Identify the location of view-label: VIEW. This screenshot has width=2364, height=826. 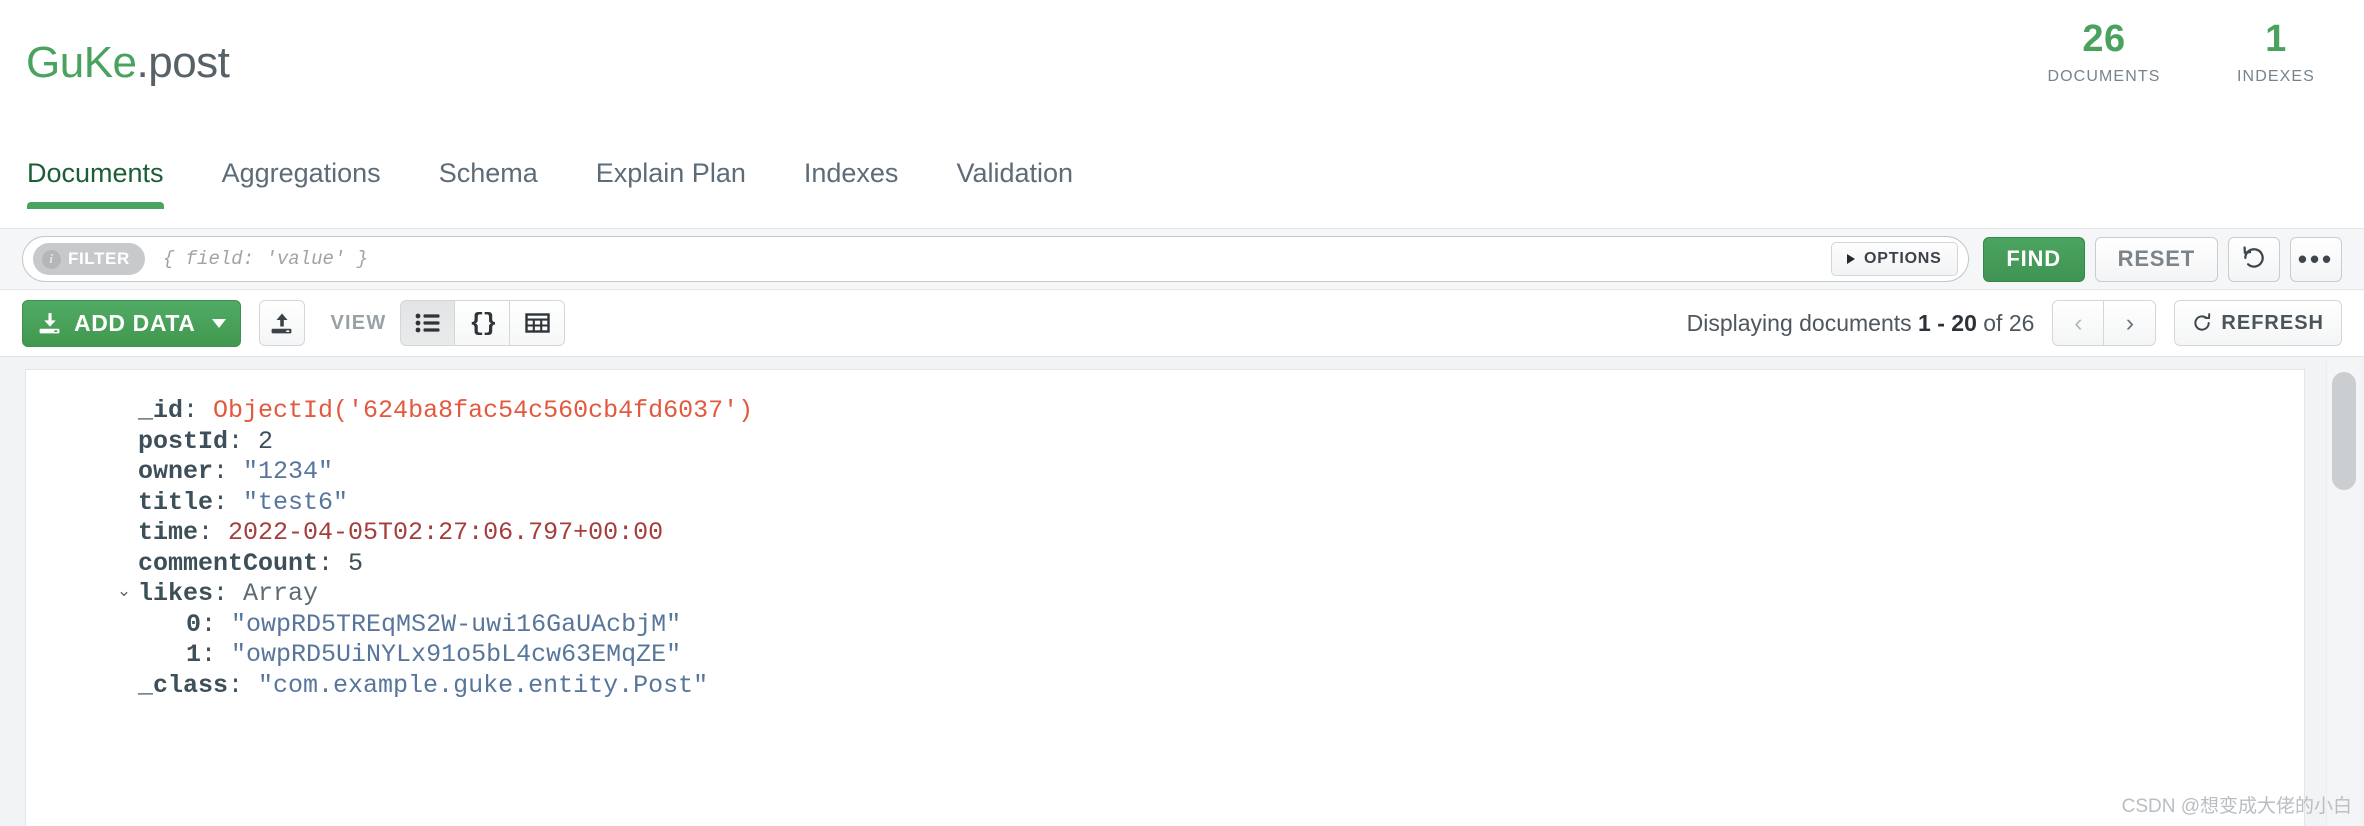
(358, 322).